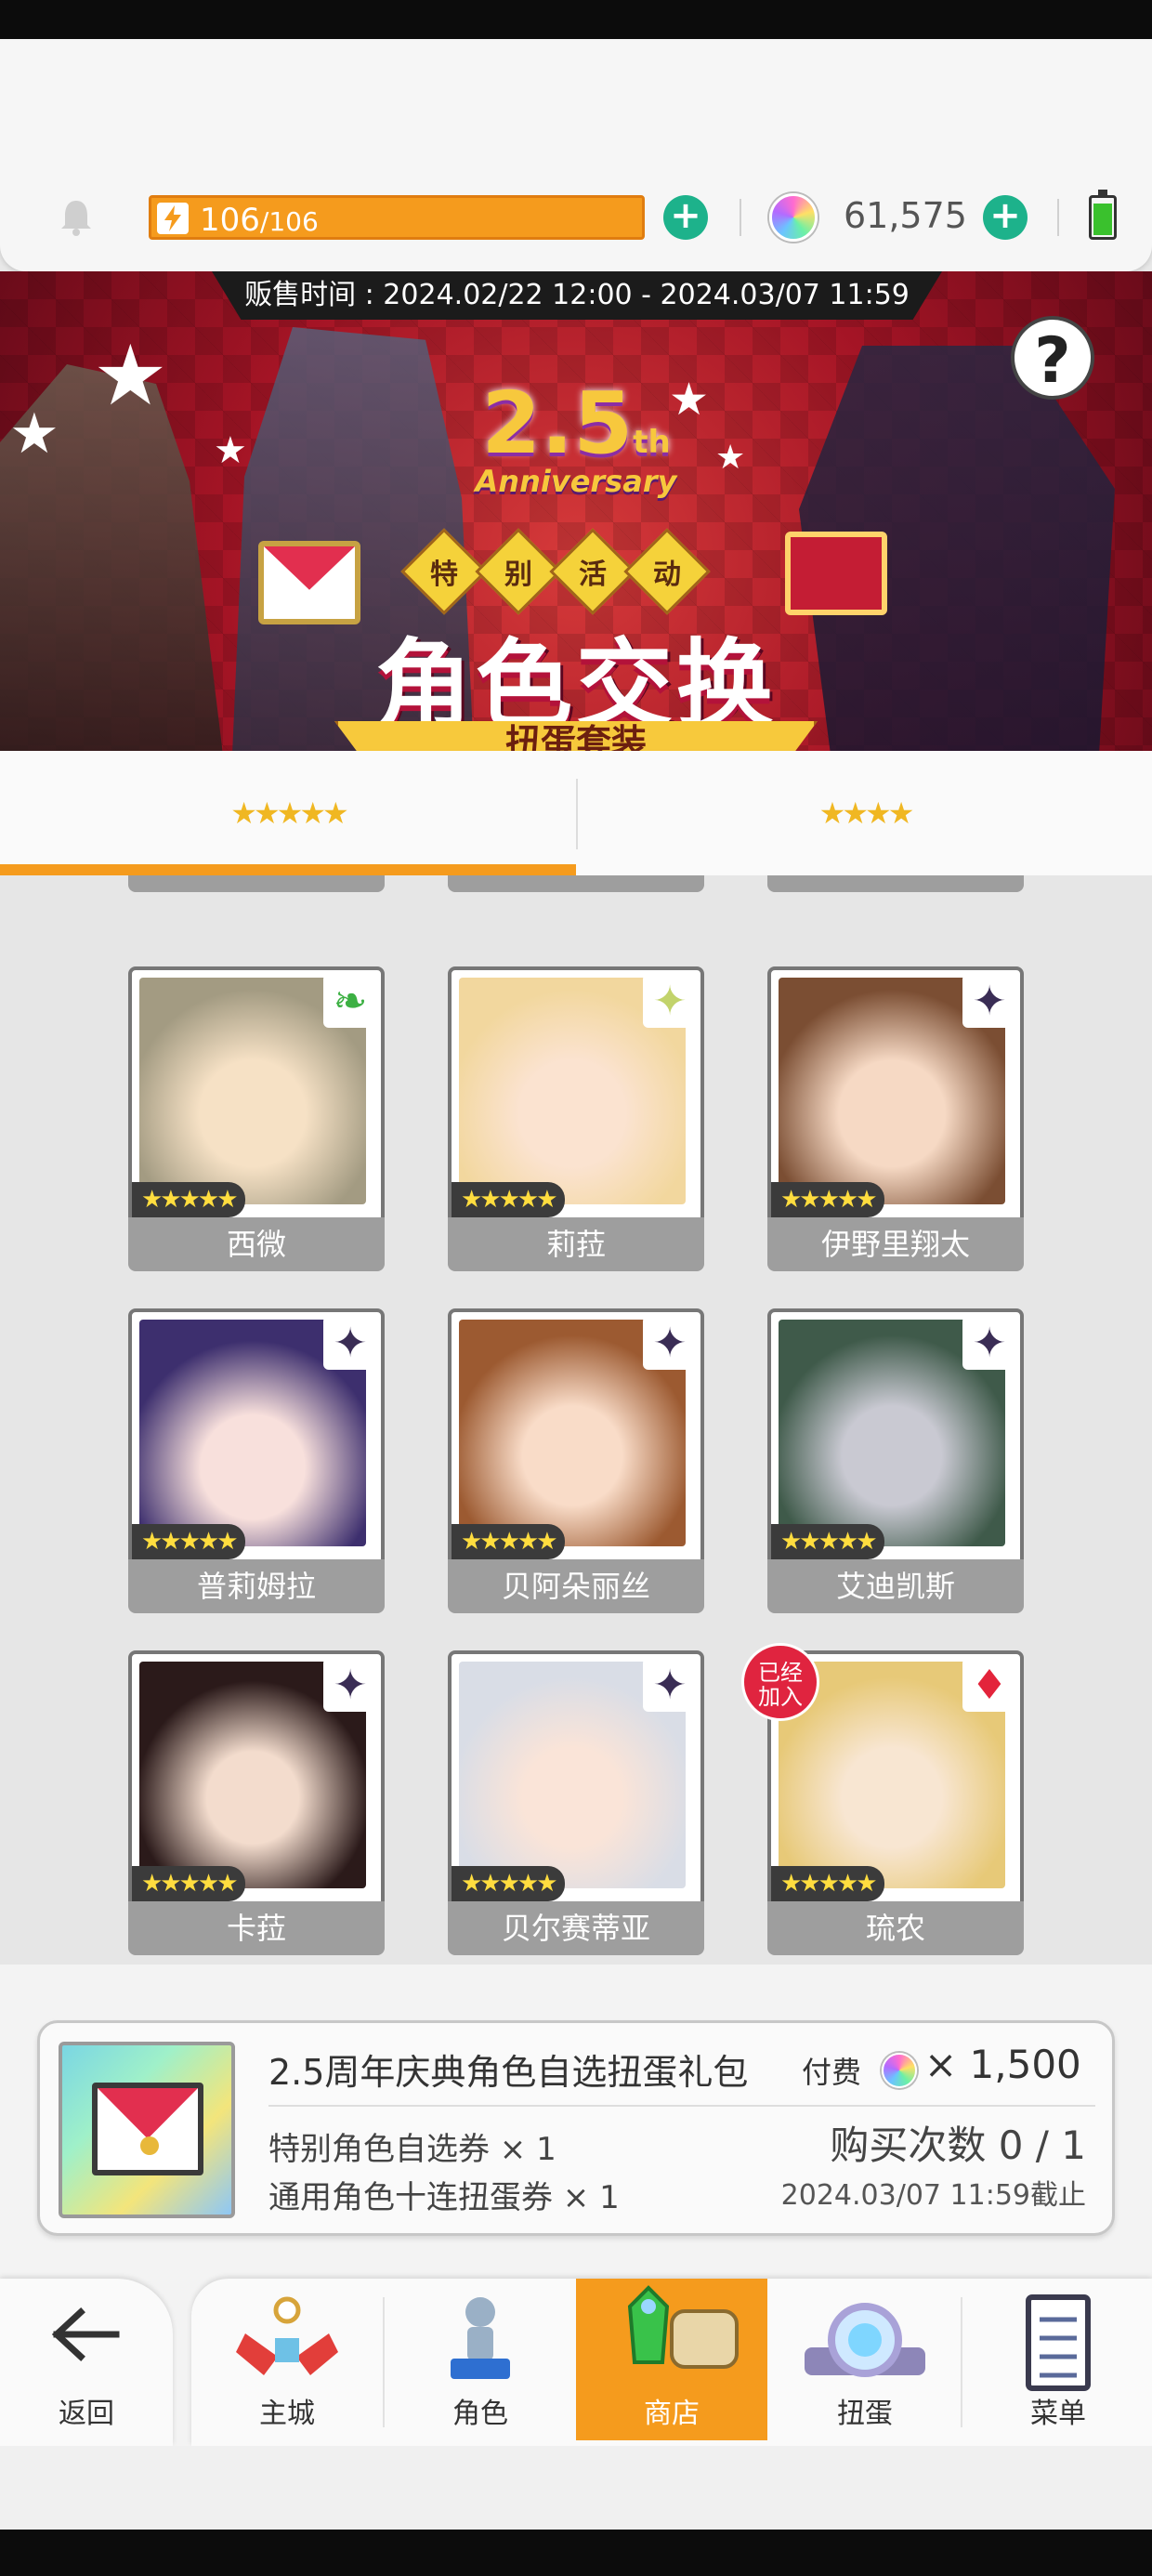  What do you see at coordinates (672, 2414) in the screenshot?
I see `nav-label: 商店` at bounding box center [672, 2414].